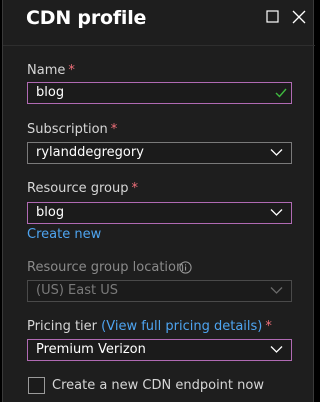 Image resolution: width=320 pixels, height=402 pixels. I want to click on resource-group-value: blog, so click(50, 212).